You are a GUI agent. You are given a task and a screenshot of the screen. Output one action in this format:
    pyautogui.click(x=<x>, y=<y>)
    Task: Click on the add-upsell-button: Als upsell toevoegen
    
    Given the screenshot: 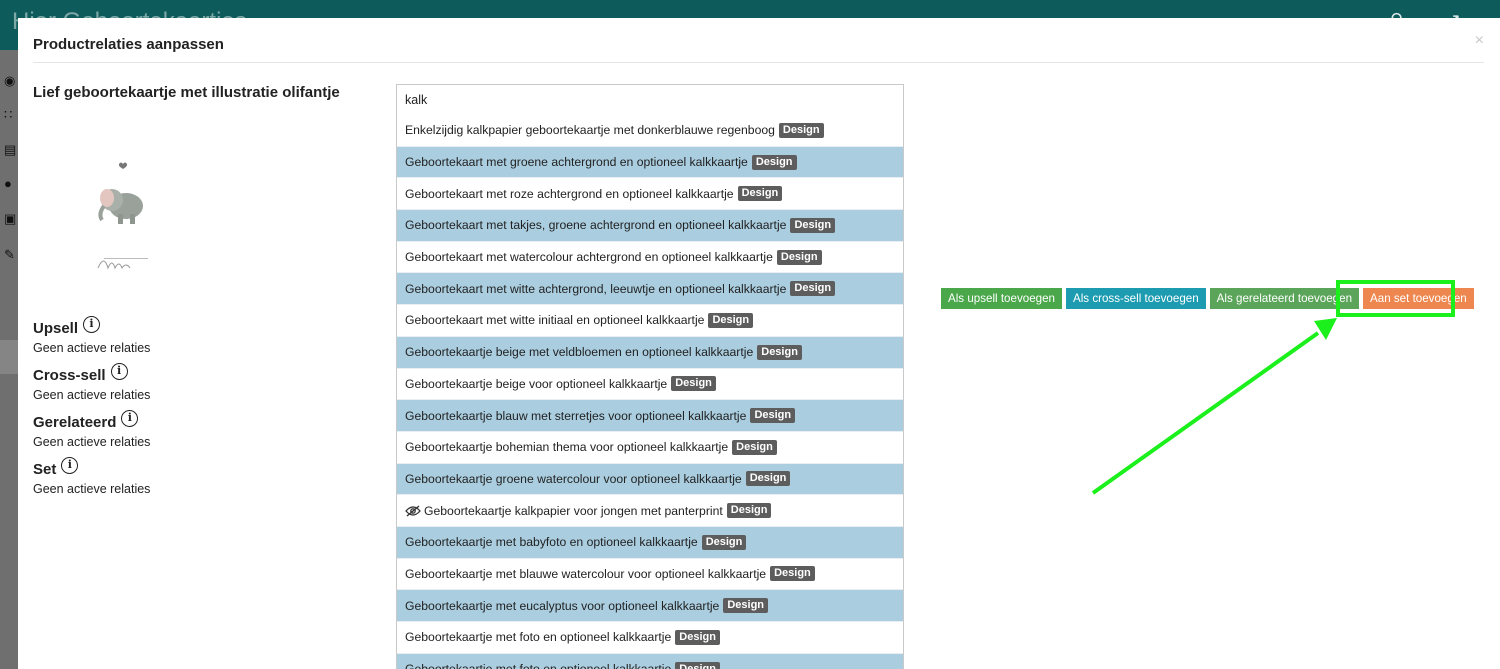 What is the action you would take?
    pyautogui.click(x=1001, y=298)
    